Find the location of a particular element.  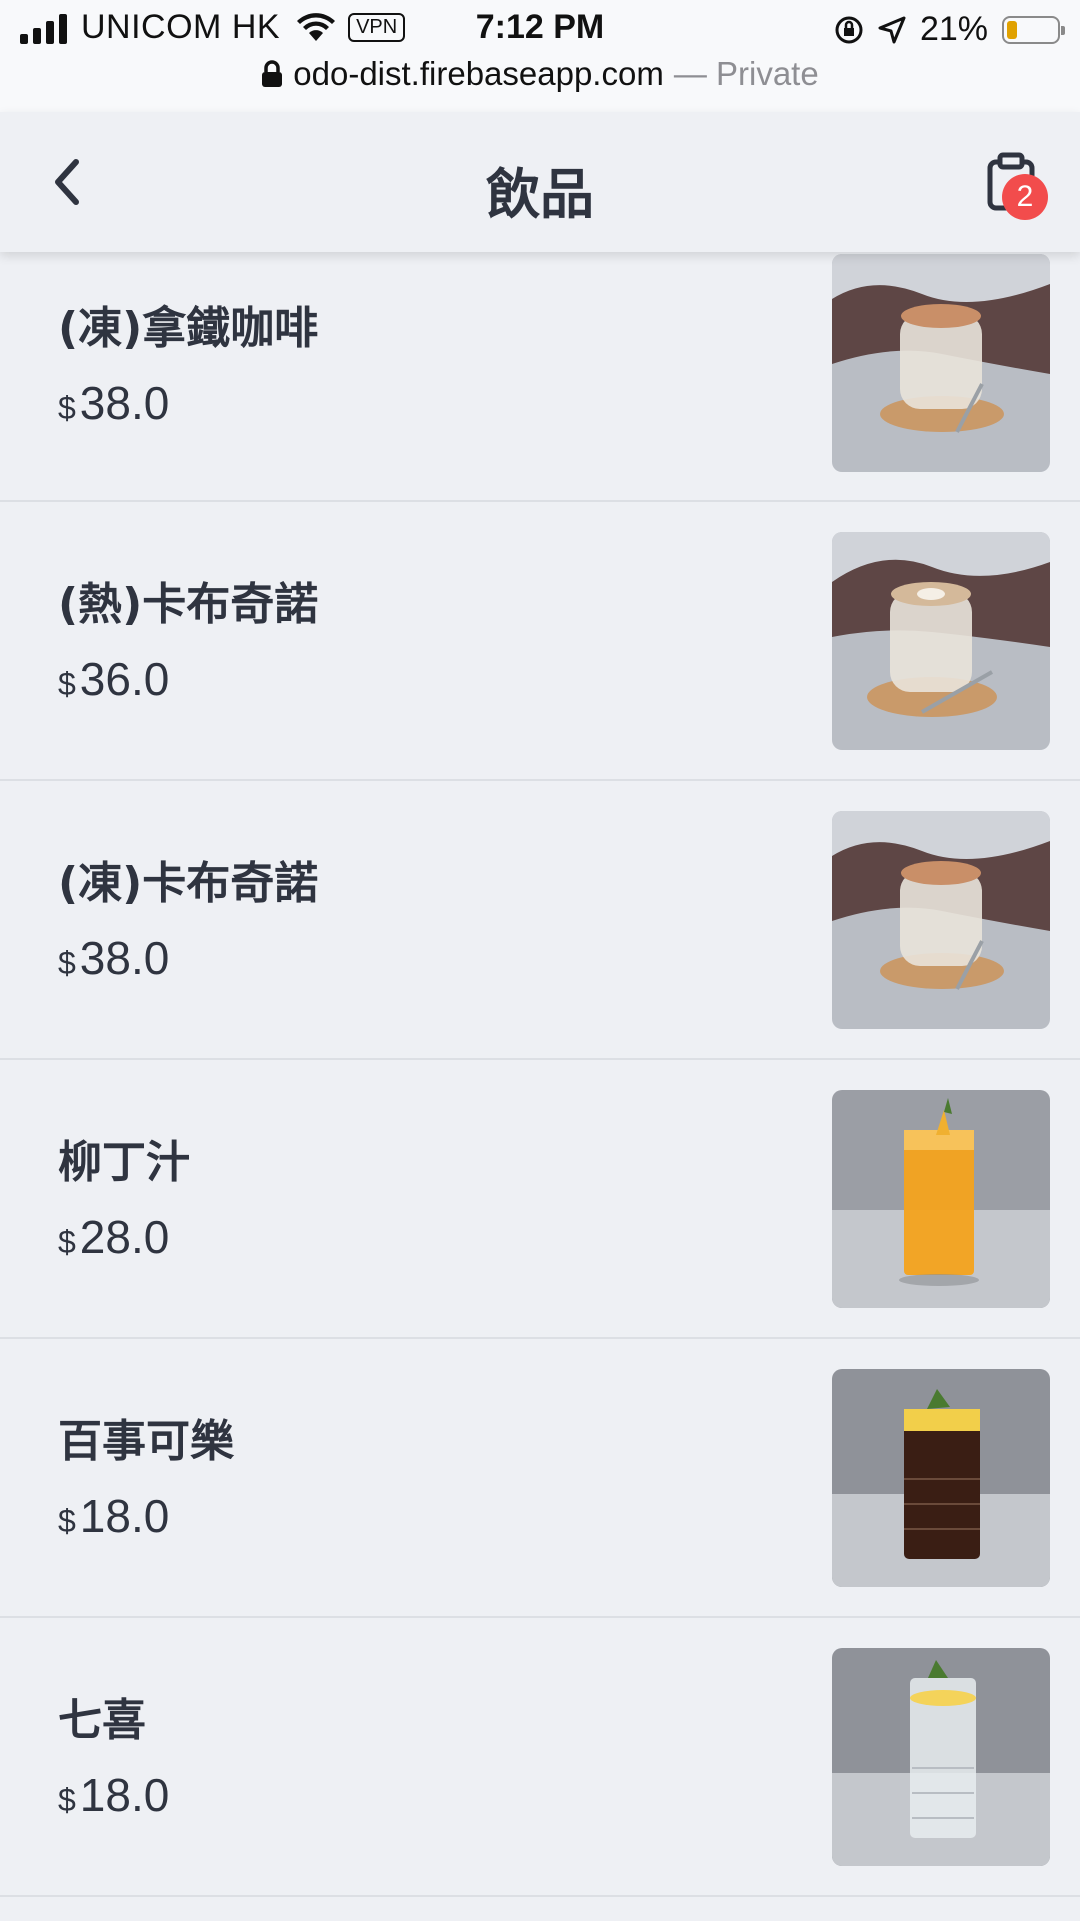

battery-icon is located at coordinates (1033, 29).